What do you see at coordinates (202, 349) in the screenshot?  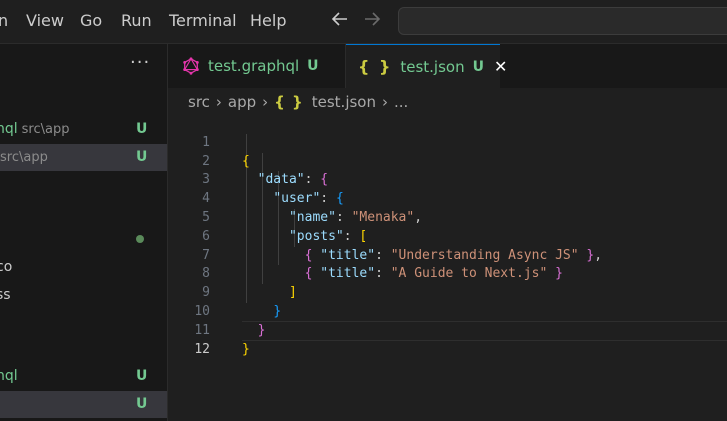 I see `line-number: 12` at bounding box center [202, 349].